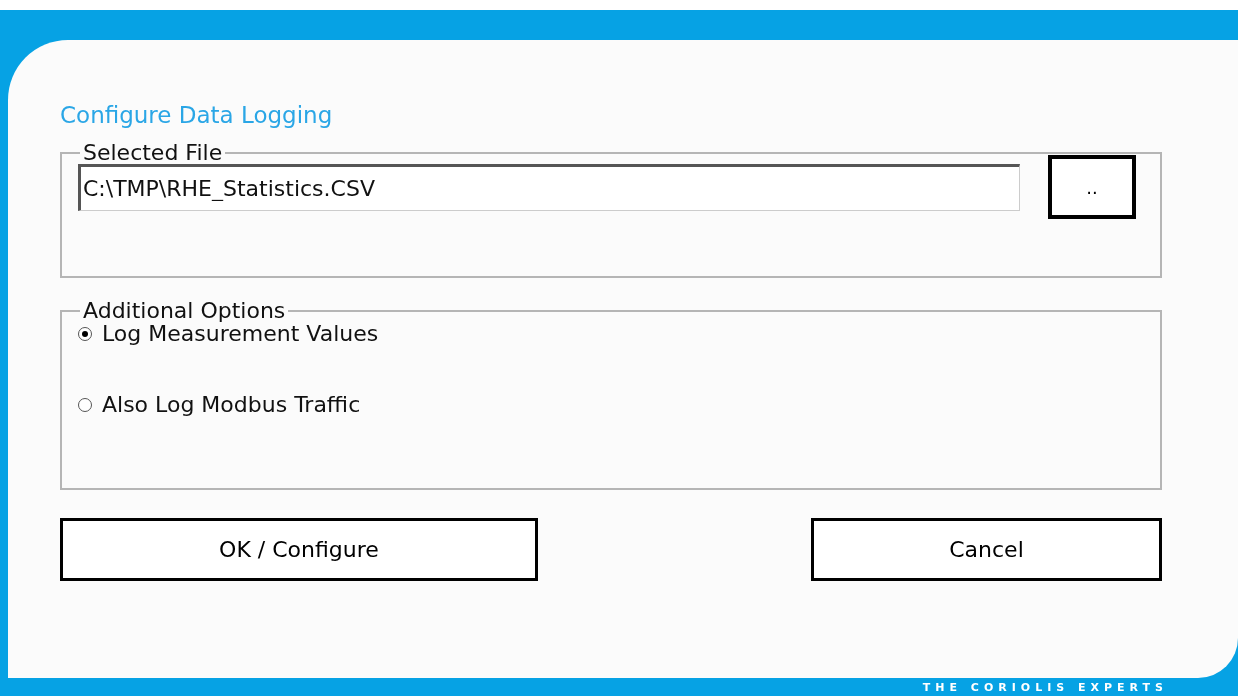 The height and width of the screenshot is (696, 1238). I want to click on radio-option: Also Log Modbus Traffic, so click(611, 404).